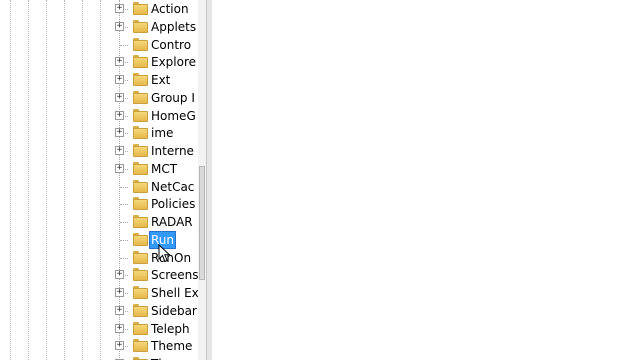  I want to click on tree-item-label: ime, so click(162, 133).